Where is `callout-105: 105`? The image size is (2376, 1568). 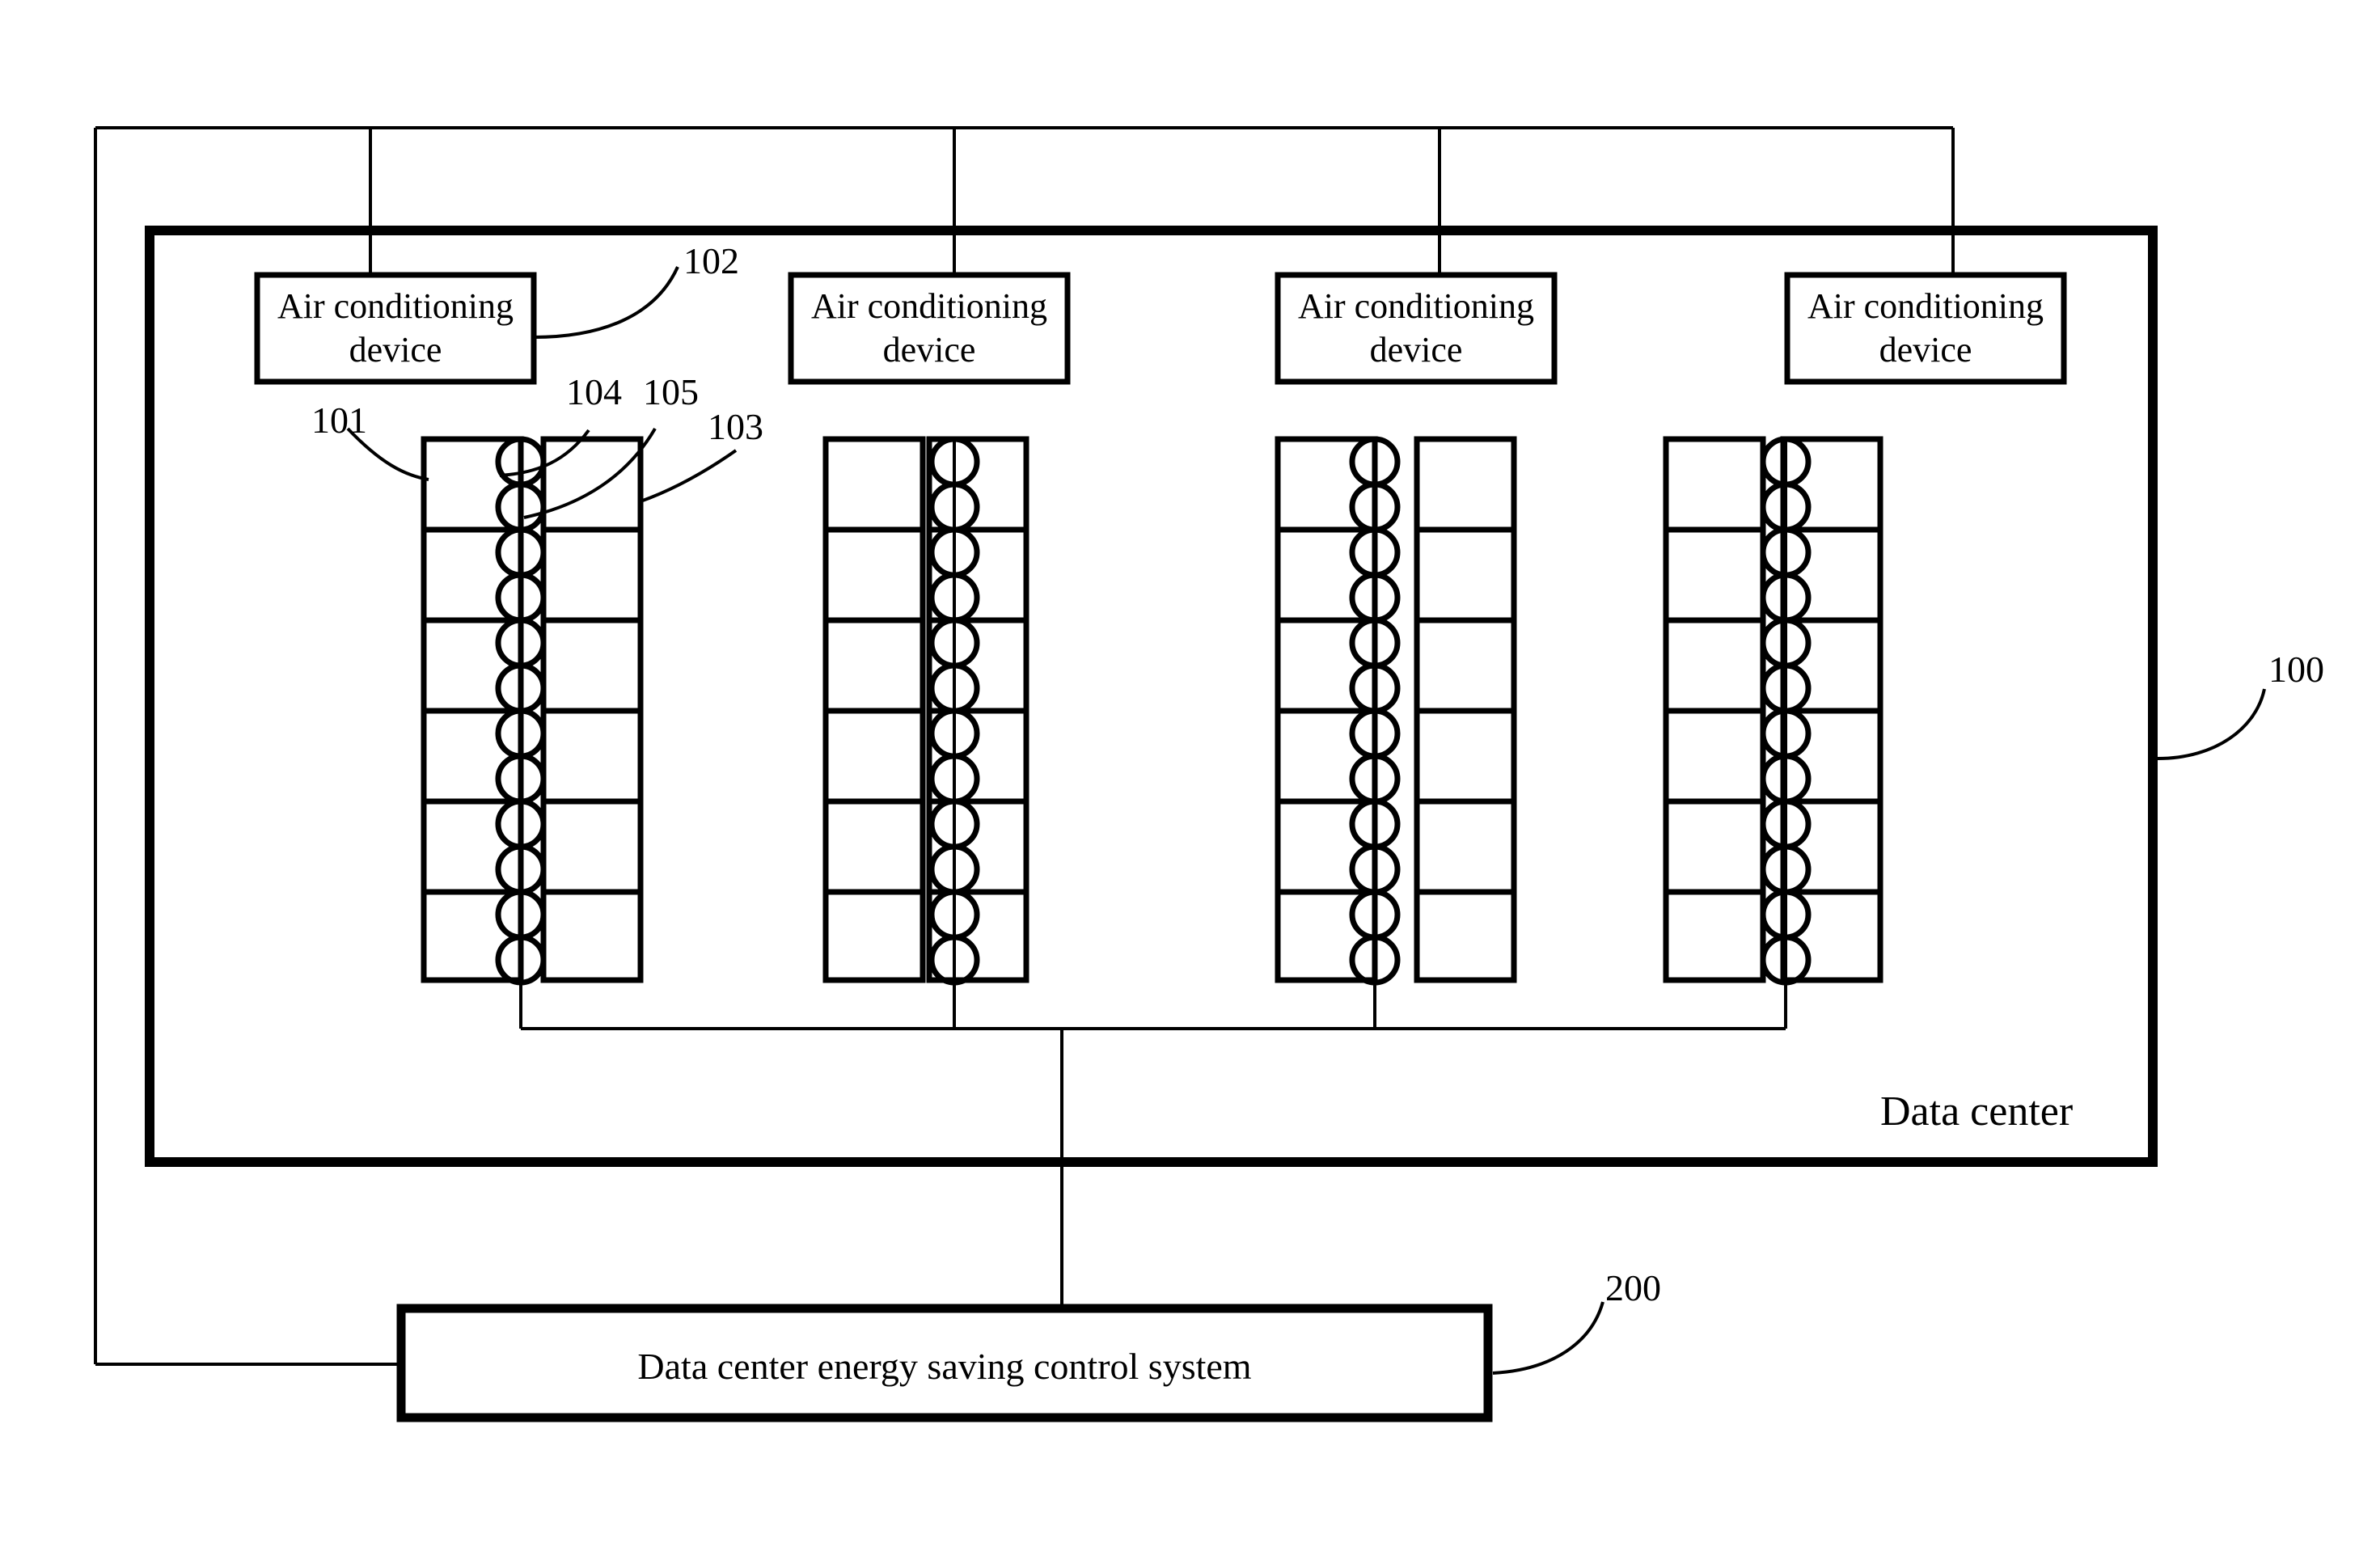
callout-105: 105 is located at coordinates (671, 391).